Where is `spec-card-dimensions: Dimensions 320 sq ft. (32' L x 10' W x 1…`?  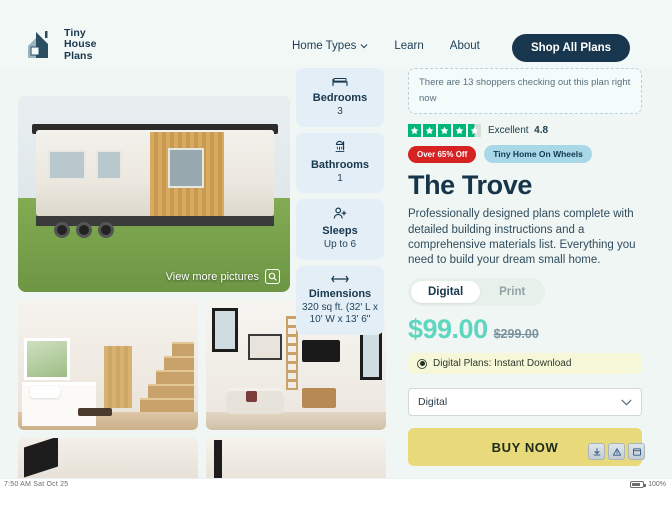 spec-card-dimensions: Dimensions 320 sq ft. (32' L x 10' W x 1… is located at coordinates (340, 300).